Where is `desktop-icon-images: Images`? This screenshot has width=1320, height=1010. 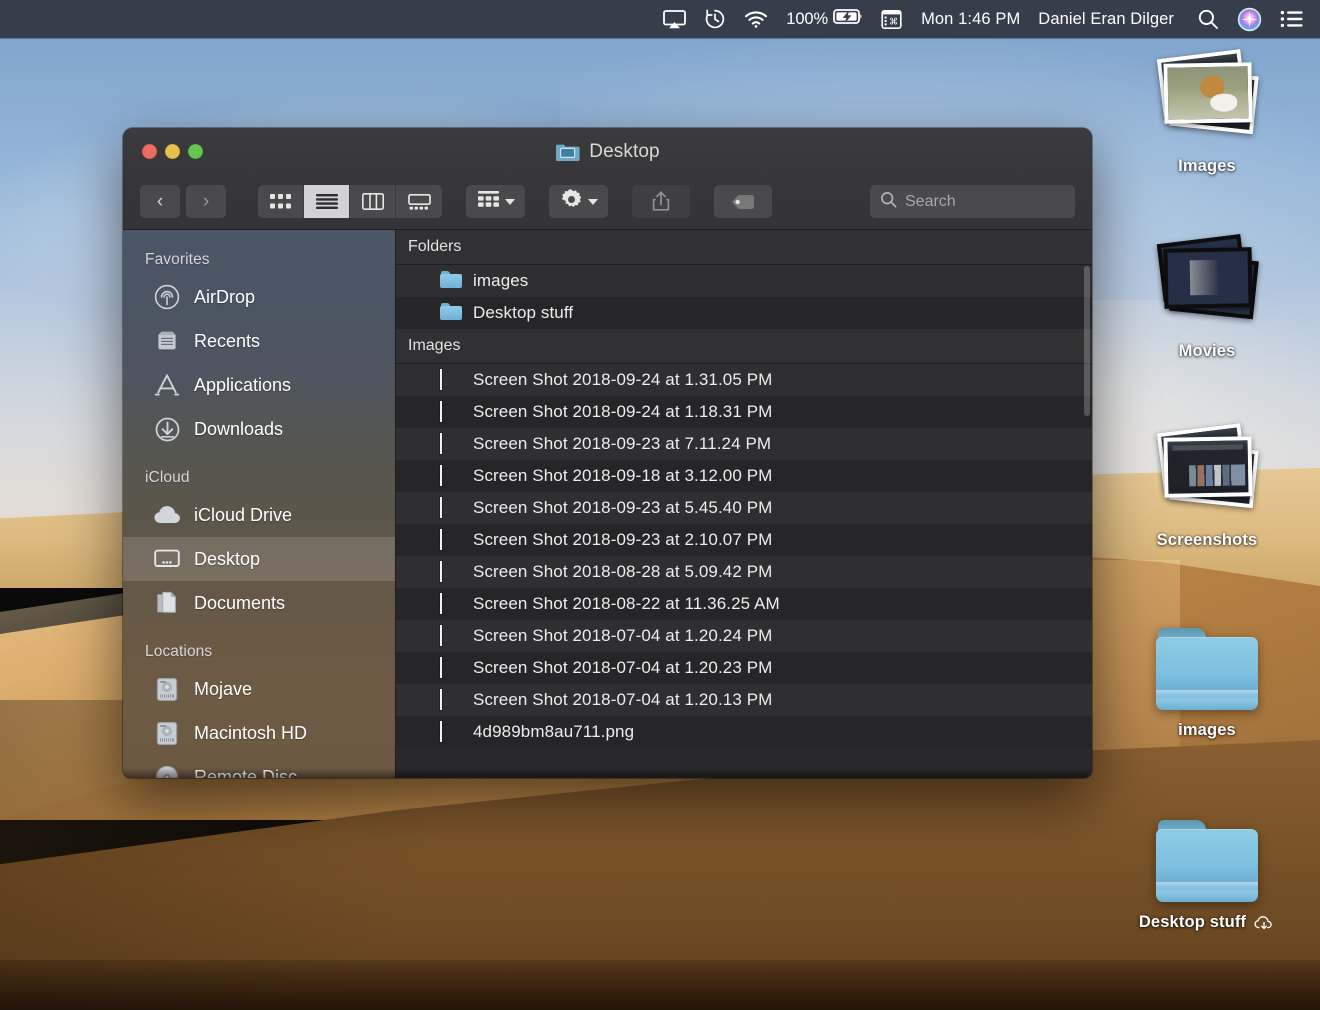
desktop-icon-images: Images is located at coordinates (1207, 112).